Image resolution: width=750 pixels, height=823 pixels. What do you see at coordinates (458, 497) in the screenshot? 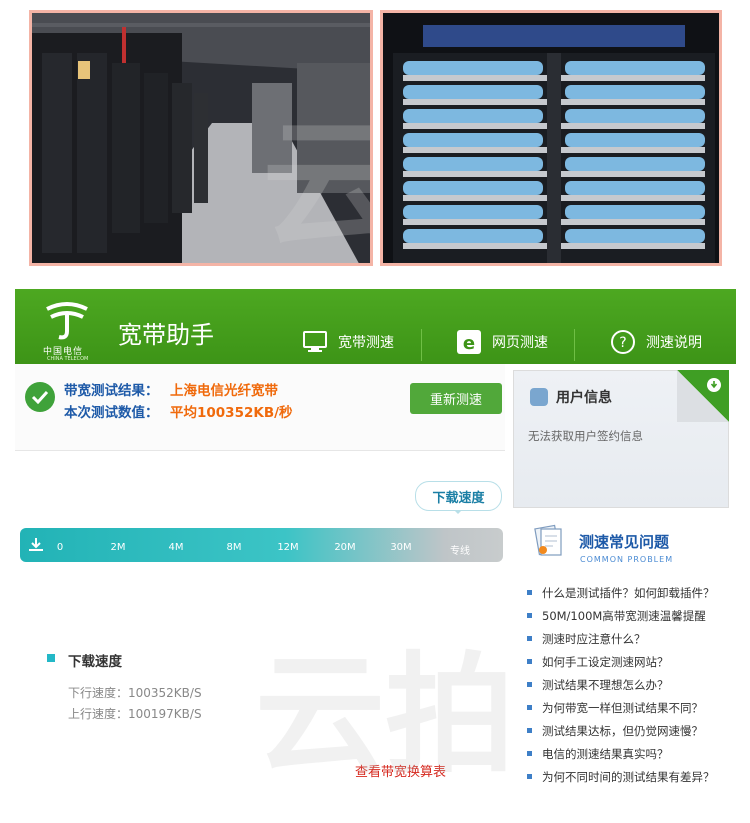
I see `download-speed-bubble: 下载速度` at bounding box center [458, 497].